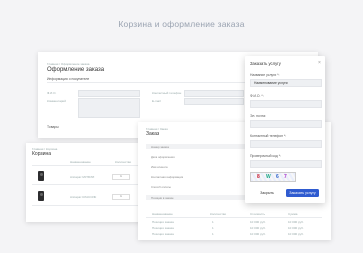 The width and height of the screenshot is (363, 253). What do you see at coordinates (53, 127) in the screenshot?
I see `section-goods-title: Товары` at bounding box center [53, 127].